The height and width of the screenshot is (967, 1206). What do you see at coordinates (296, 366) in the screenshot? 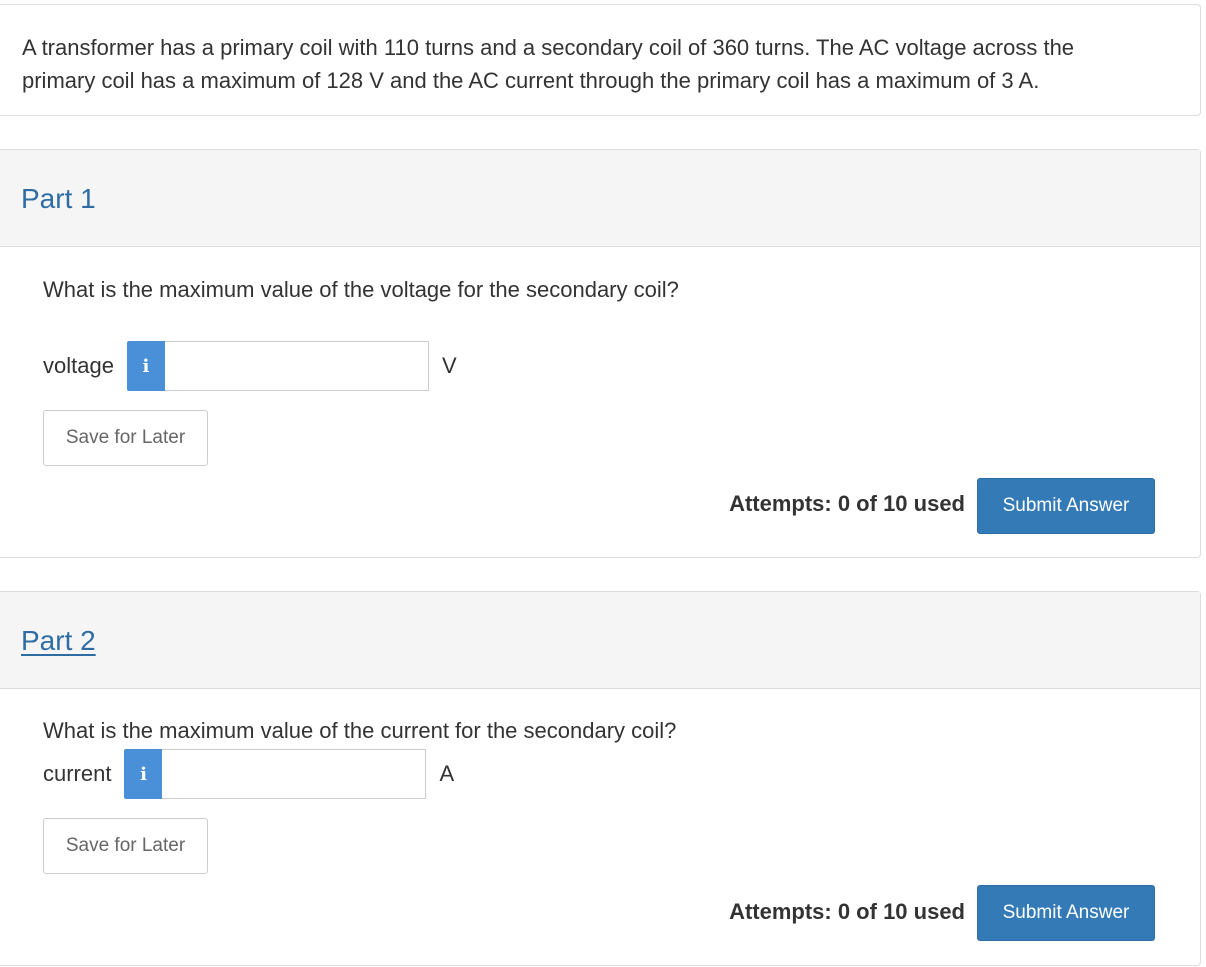
I see `voltage-input` at bounding box center [296, 366].